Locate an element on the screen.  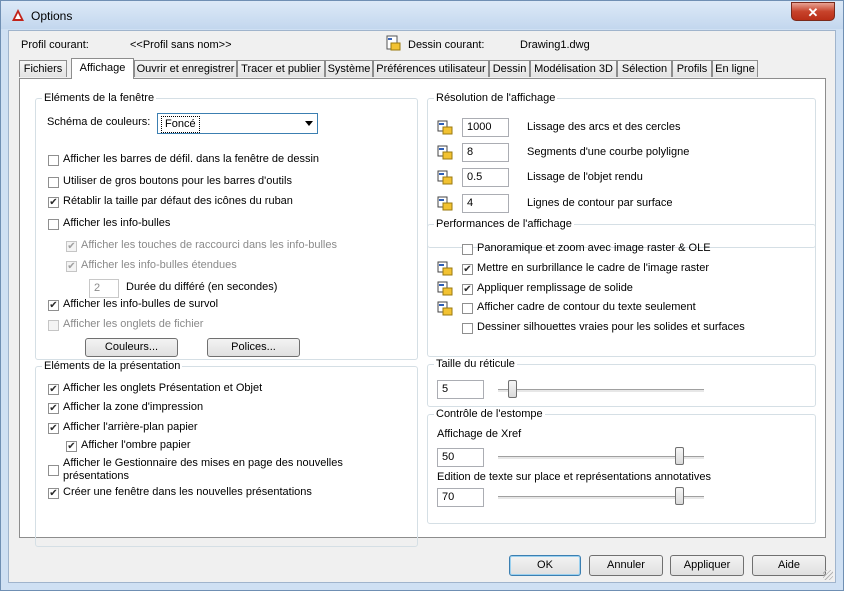
chevron-down-icon is located at coordinates (309, 123).